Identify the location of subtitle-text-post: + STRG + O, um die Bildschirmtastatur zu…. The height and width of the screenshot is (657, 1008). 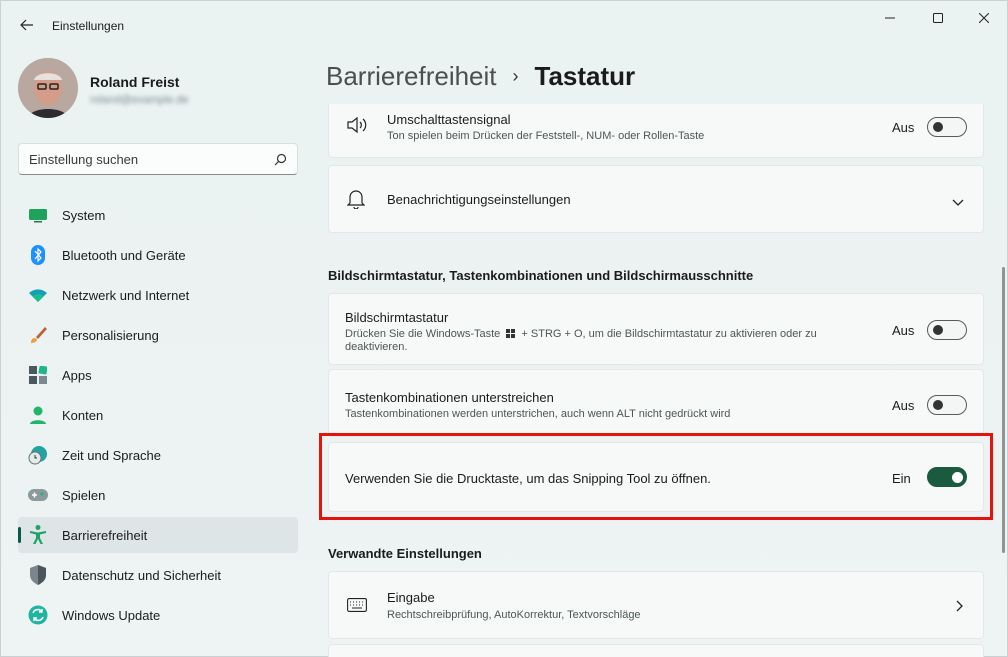
(669, 334).